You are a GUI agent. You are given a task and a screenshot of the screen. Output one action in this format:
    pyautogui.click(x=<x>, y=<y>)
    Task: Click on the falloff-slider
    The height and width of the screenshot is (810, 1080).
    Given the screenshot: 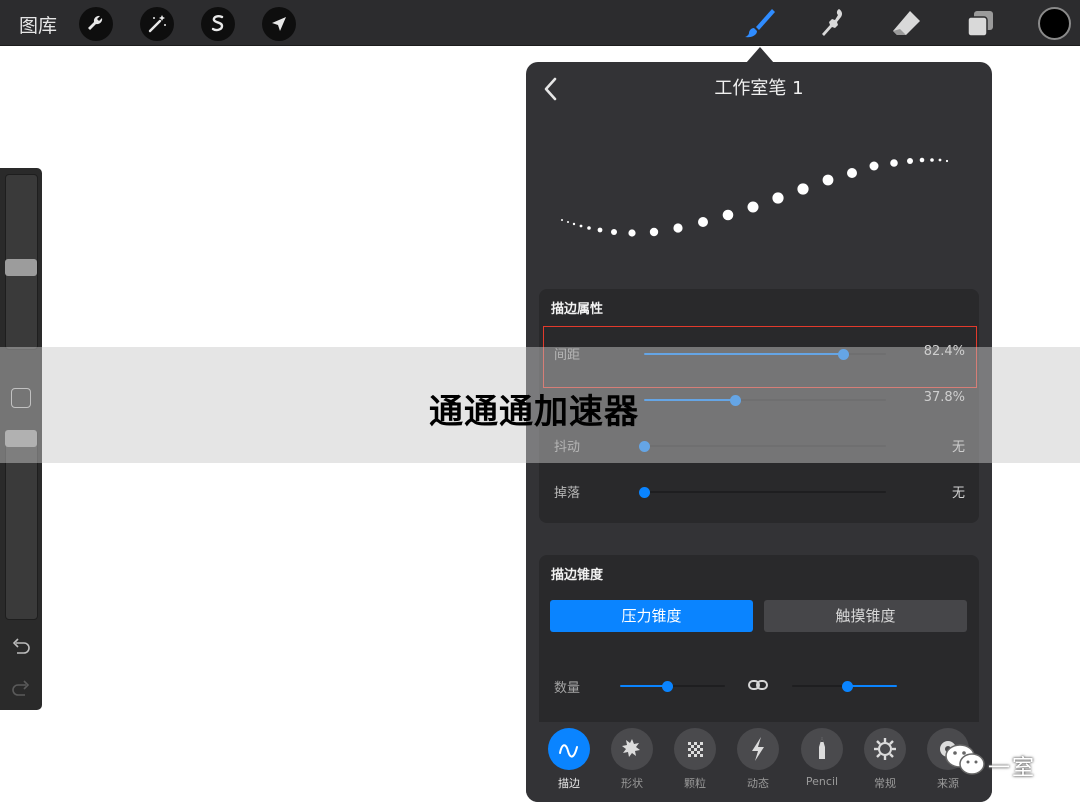 What is the action you would take?
    pyautogui.click(x=762, y=492)
    